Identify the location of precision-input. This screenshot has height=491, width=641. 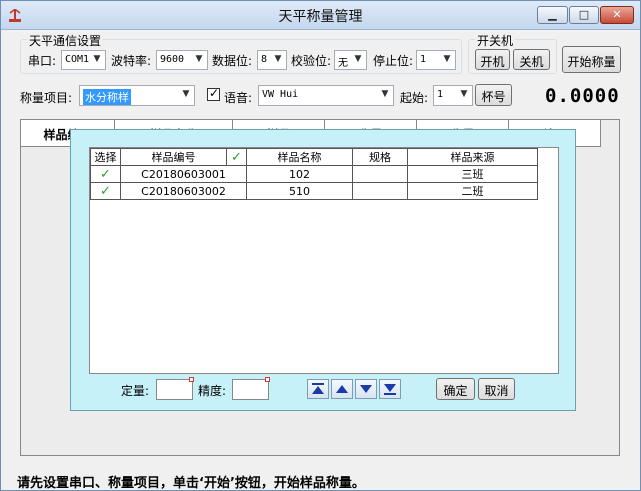
(251, 388).